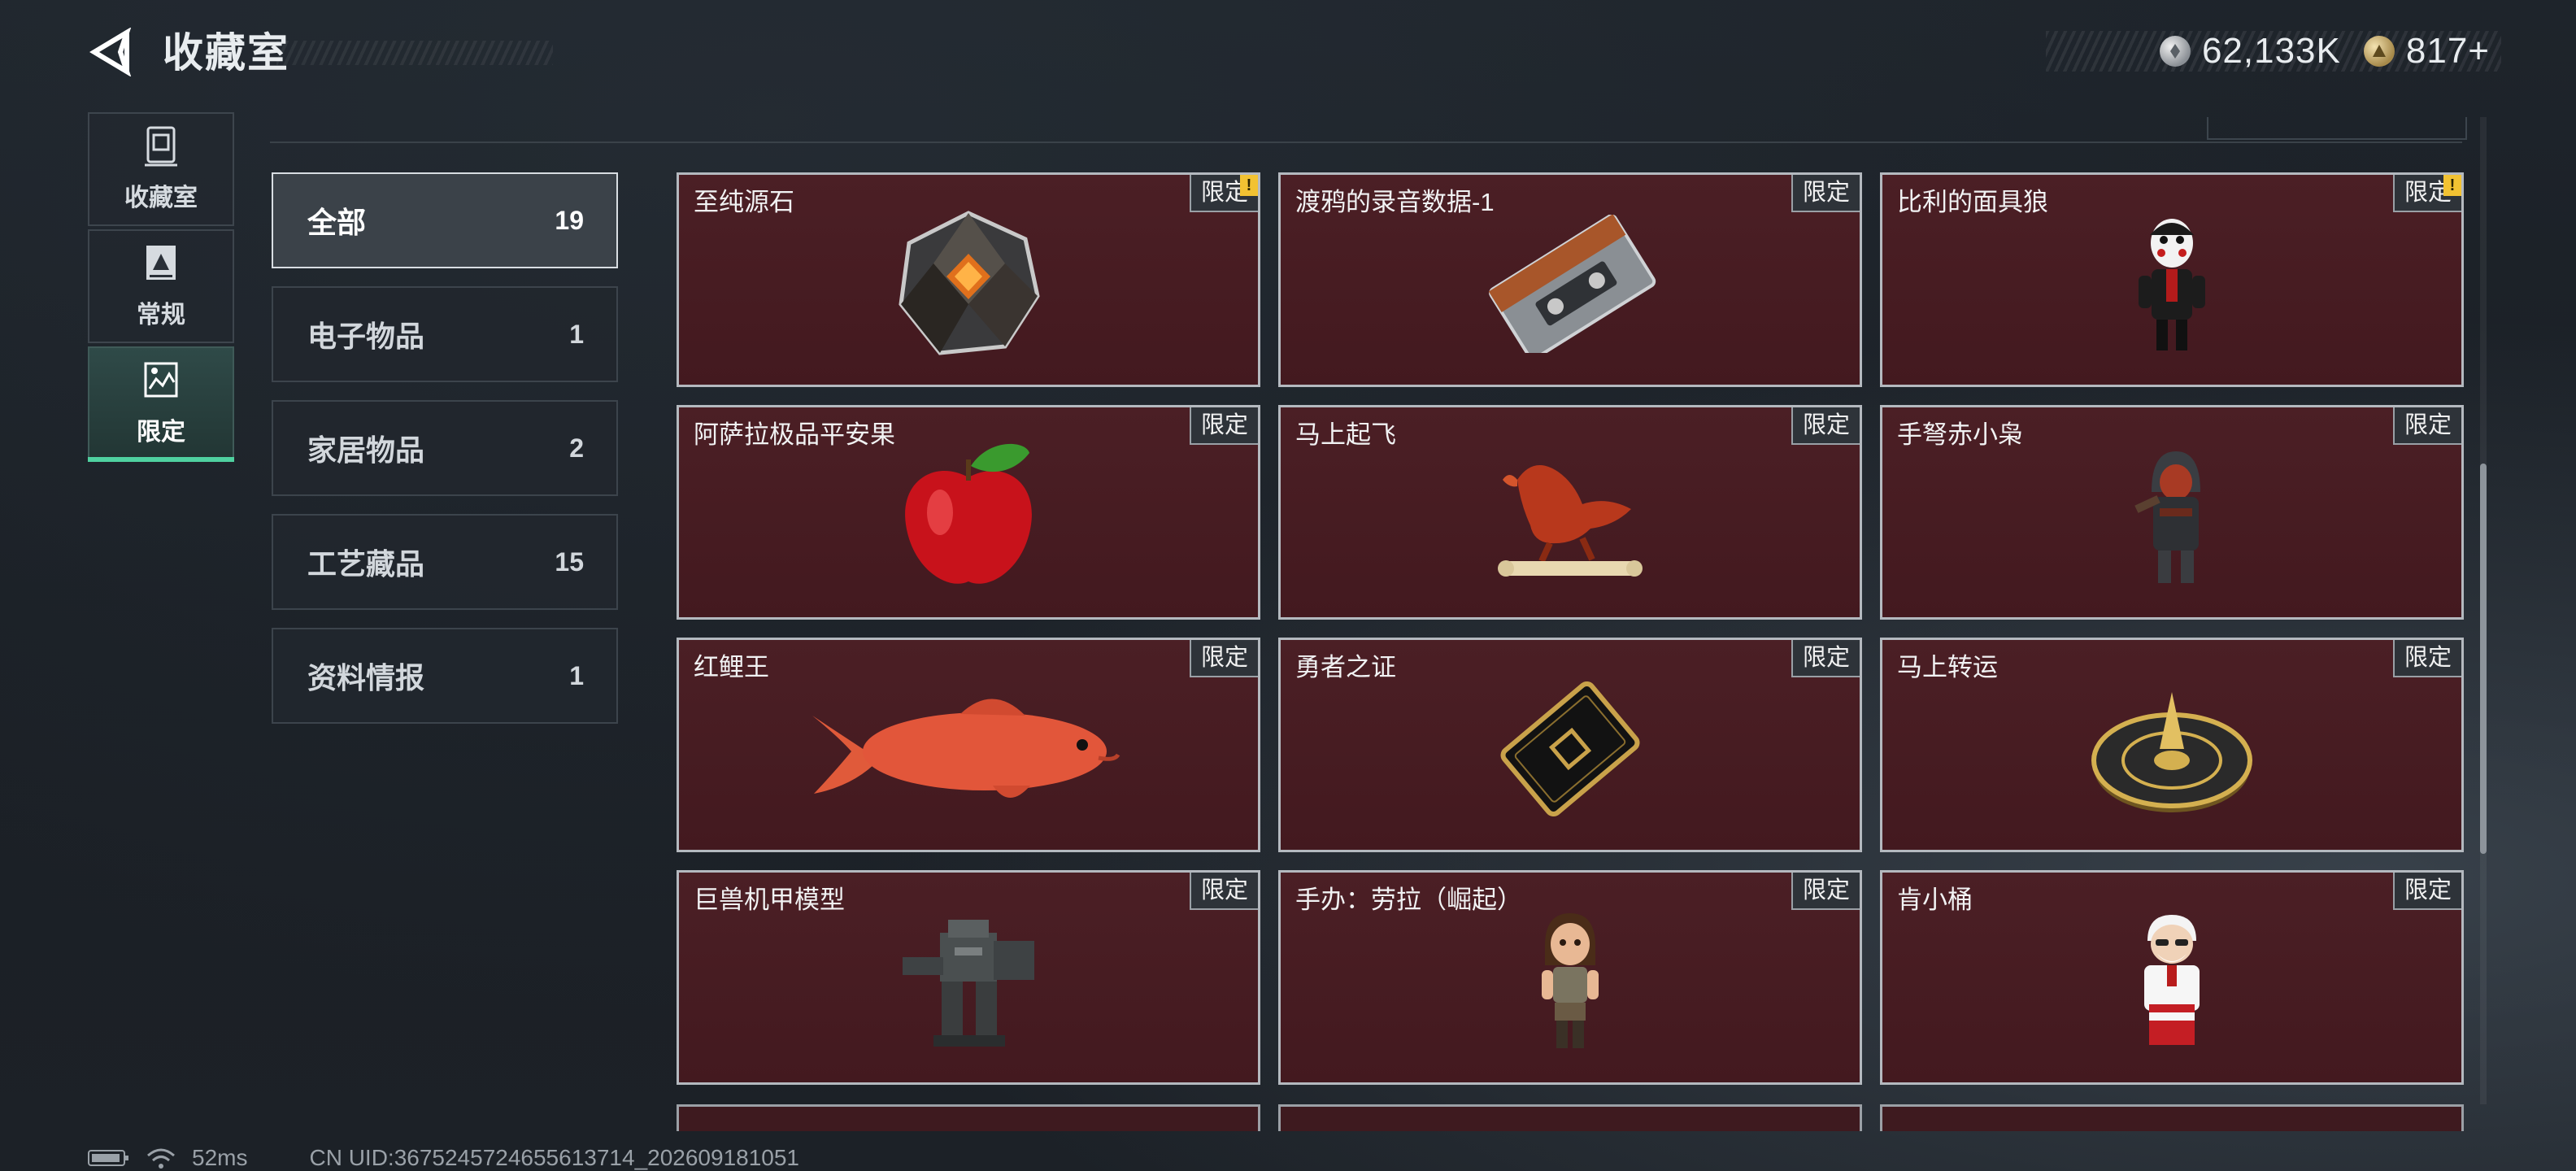 This screenshot has width=2576, height=1171. Describe the element at coordinates (161, 1158) in the screenshot. I see `wifi-icon` at that location.